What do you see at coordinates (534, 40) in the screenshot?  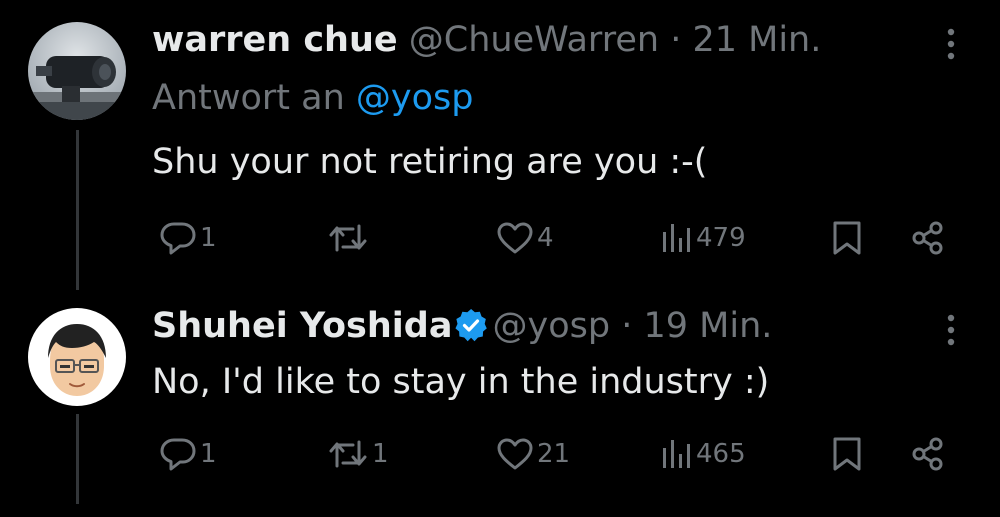 I see `author-handle: @ChueWarren` at bounding box center [534, 40].